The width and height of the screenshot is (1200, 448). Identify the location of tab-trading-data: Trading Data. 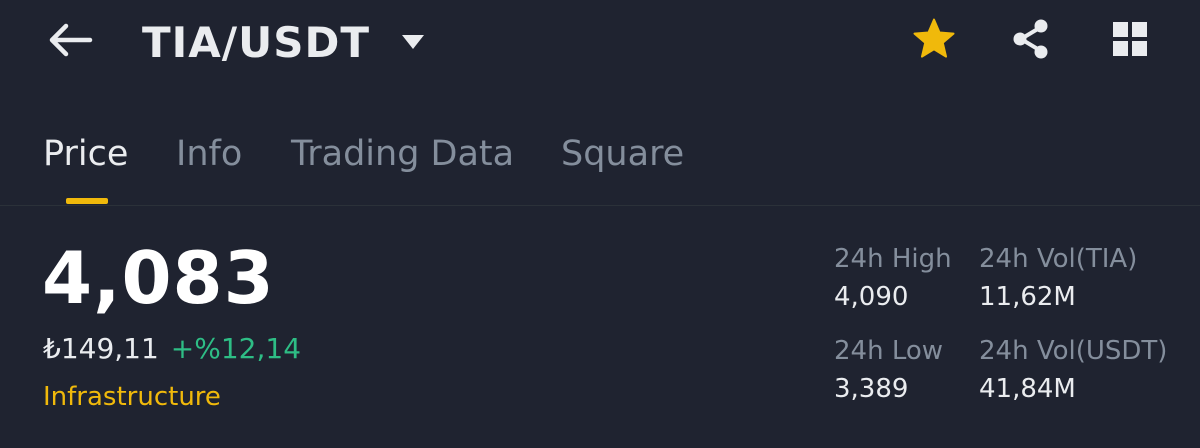
(402, 154).